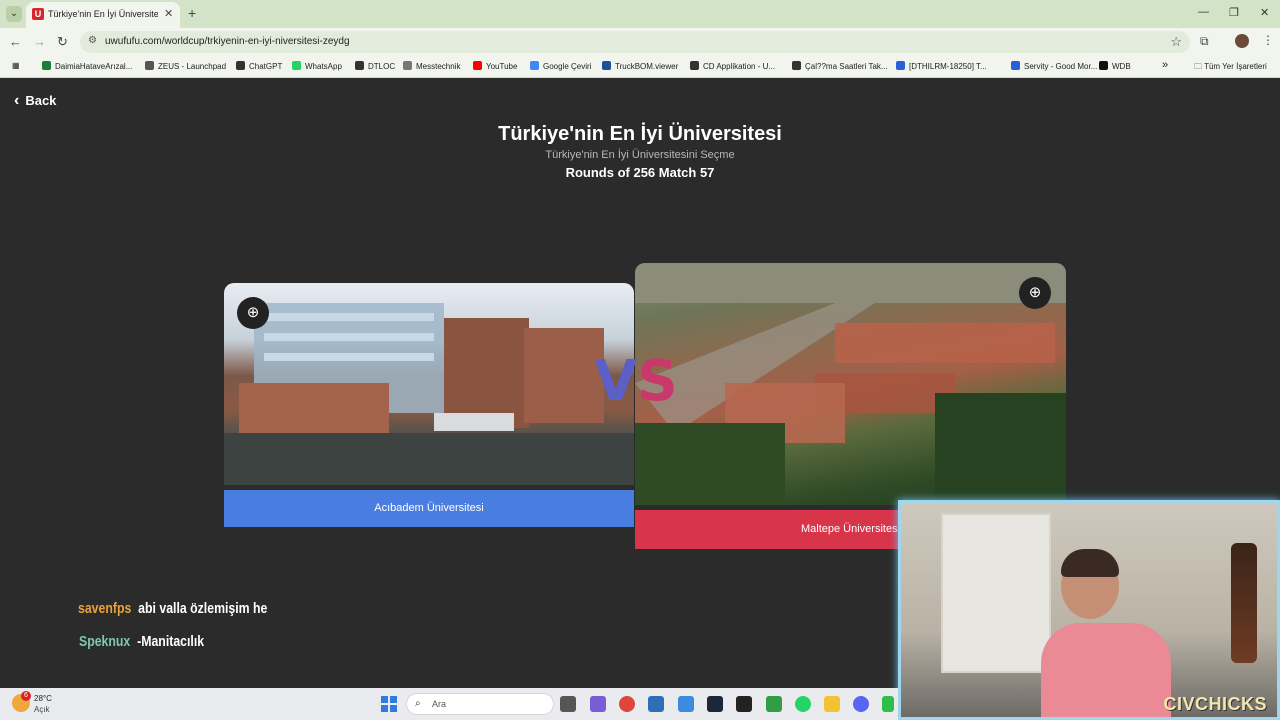 The height and width of the screenshot is (720, 1280). What do you see at coordinates (715, 704) in the screenshot?
I see `steam-icon` at bounding box center [715, 704].